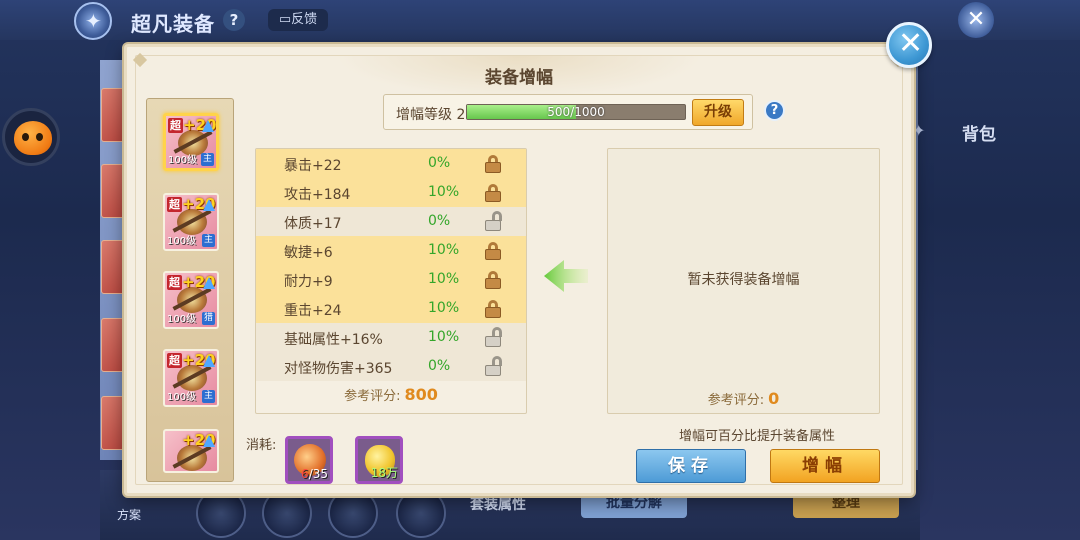 Image resolution: width=1080 pixels, height=540 pixels. What do you see at coordinates (825, 466) in the screenshot?
I see `amplify-button: 增幅` at bounding box center [825, 466].